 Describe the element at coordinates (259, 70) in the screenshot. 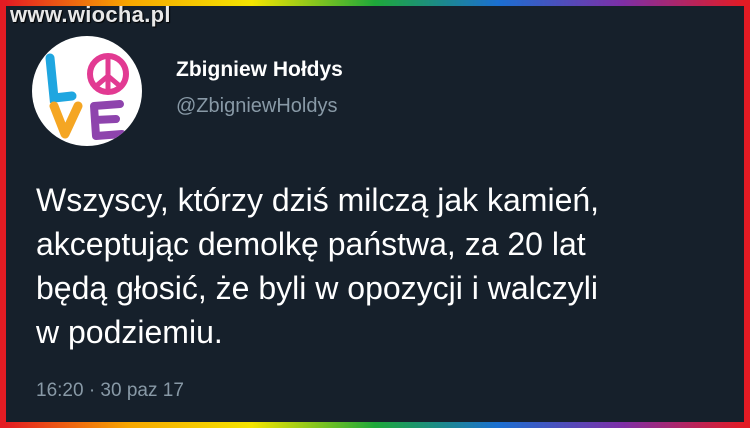

I see `author-name: Zbigniew Hołdys` at that location.